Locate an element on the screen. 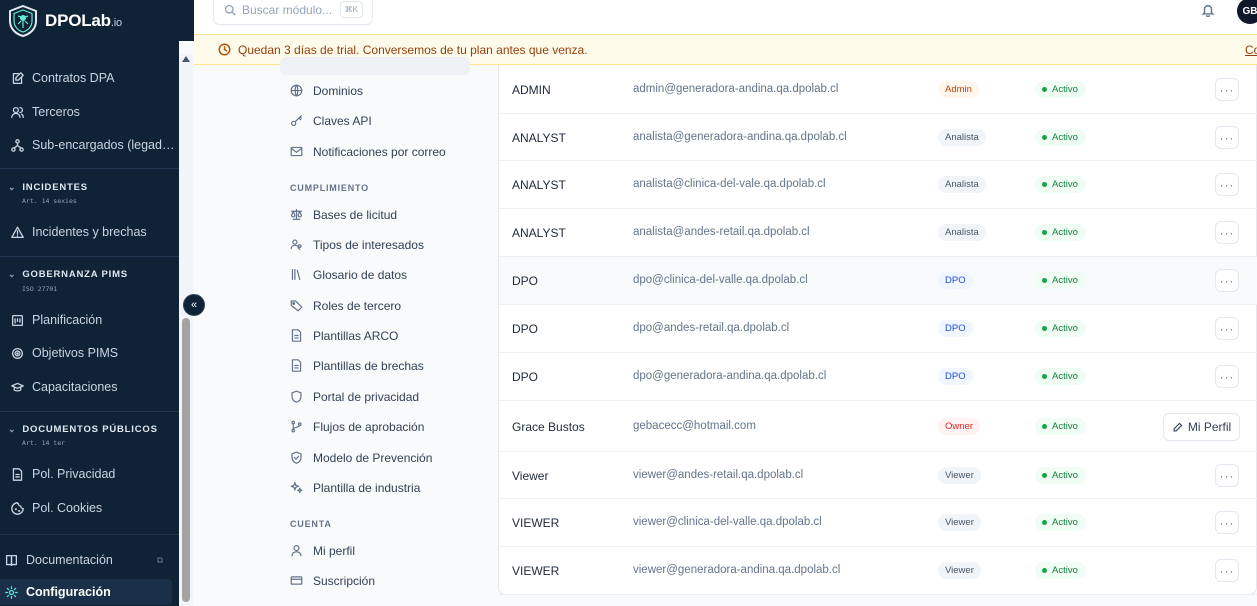  settings-item-portal-privacidad: Portal de privacidad is located at coordinates (354, 397).